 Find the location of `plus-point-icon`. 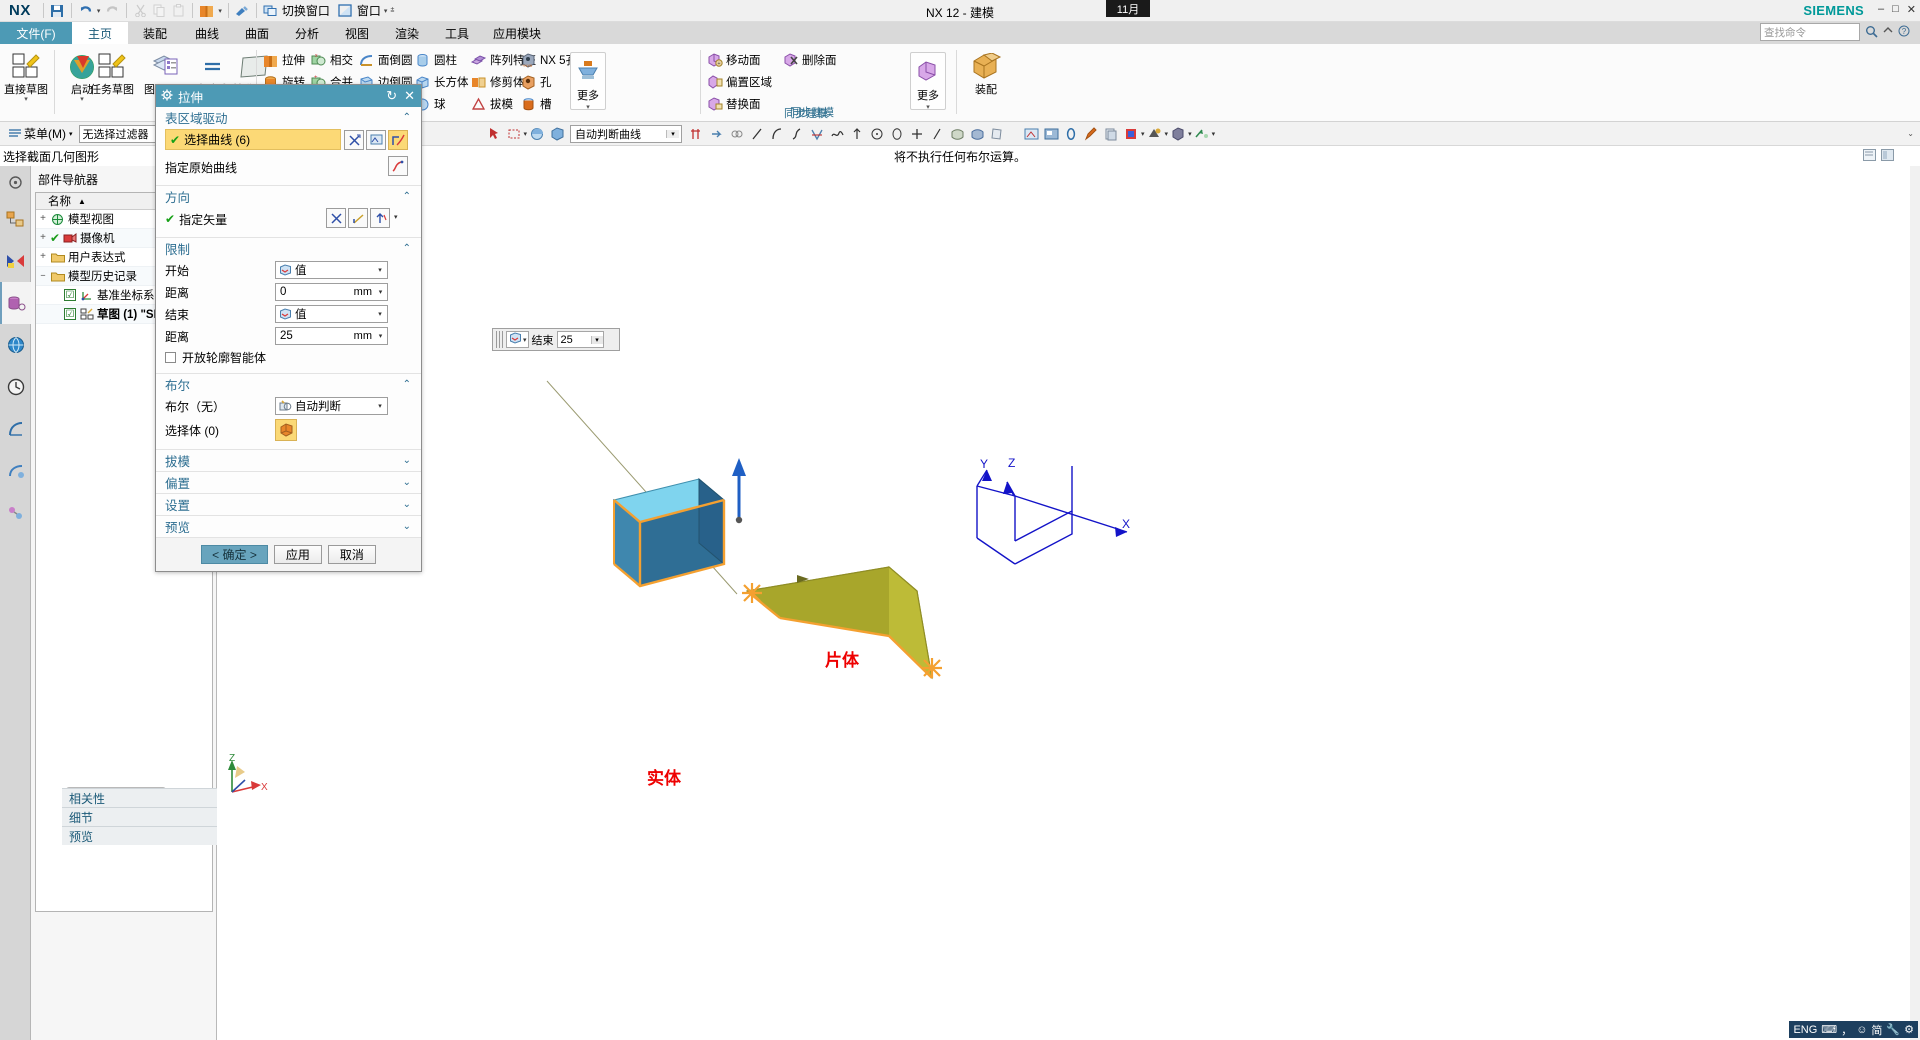

plus-point-icon is located at coordinates (917, 134).